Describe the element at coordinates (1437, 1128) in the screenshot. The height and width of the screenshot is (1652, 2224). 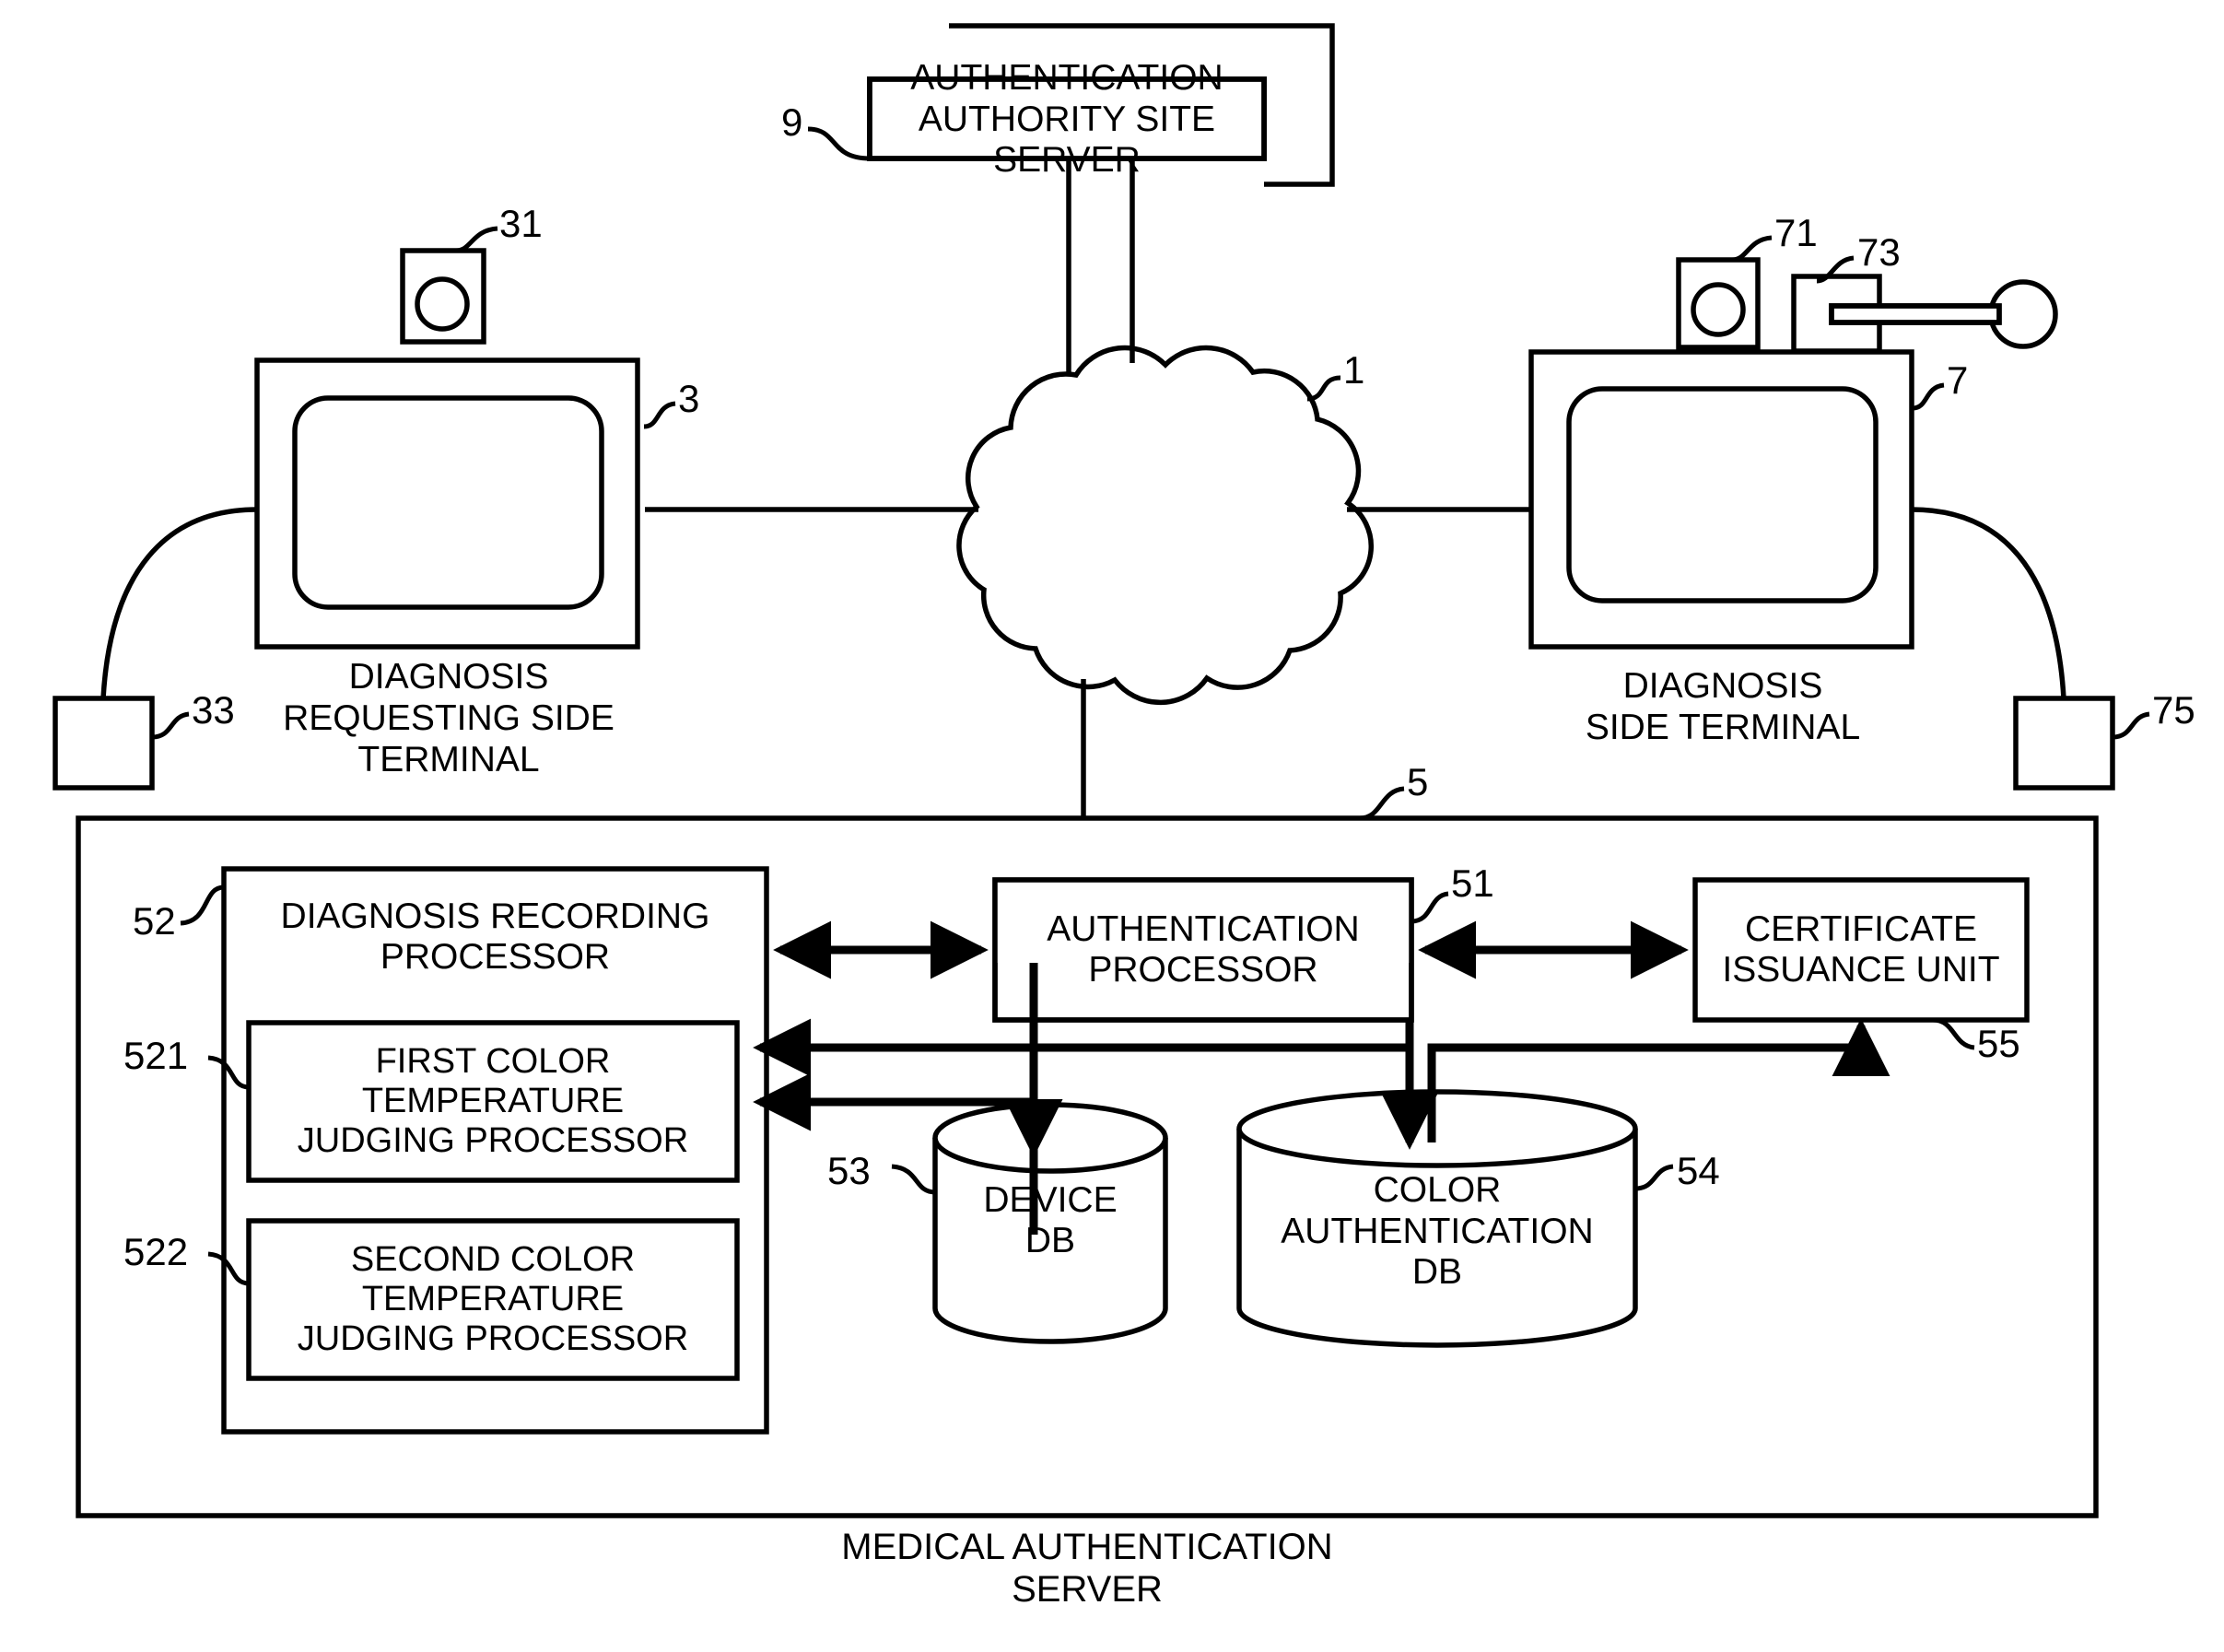
I see `color-db-top` at that location.